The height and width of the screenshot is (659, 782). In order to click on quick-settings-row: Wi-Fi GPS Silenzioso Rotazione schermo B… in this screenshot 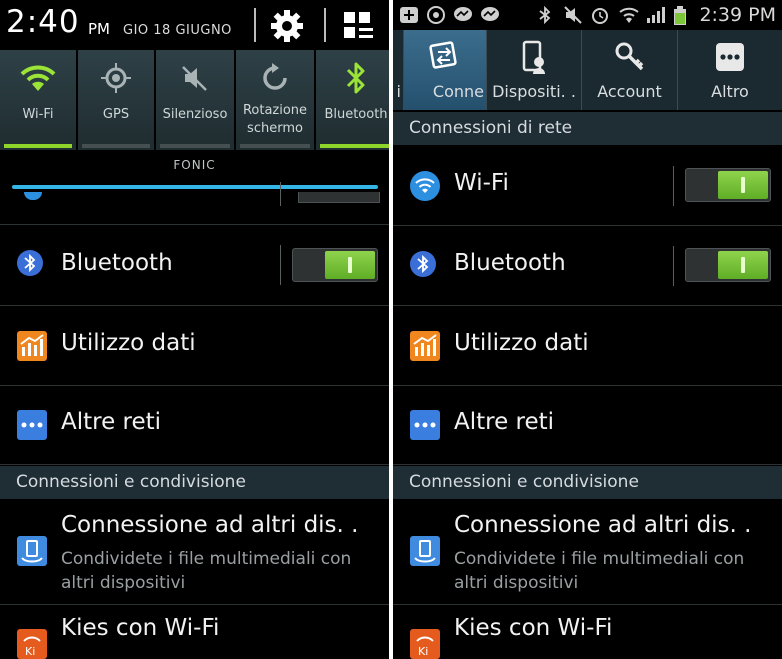, I will do `click(194, 101)`.